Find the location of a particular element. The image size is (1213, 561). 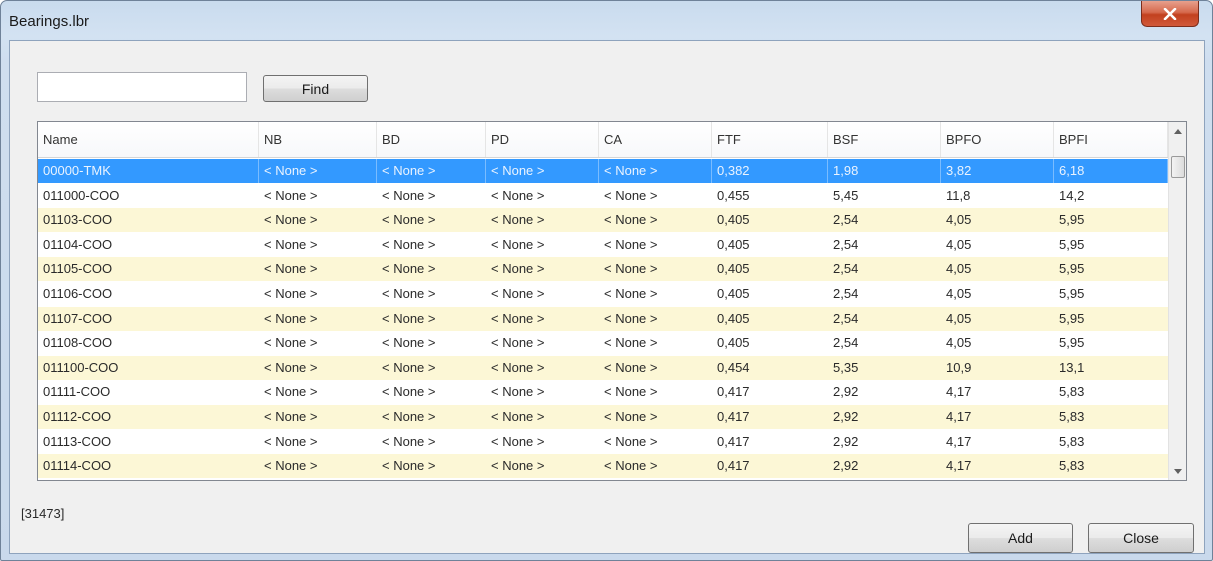

title-bar: Bearings.lbr is located at coordinates (606, 20).